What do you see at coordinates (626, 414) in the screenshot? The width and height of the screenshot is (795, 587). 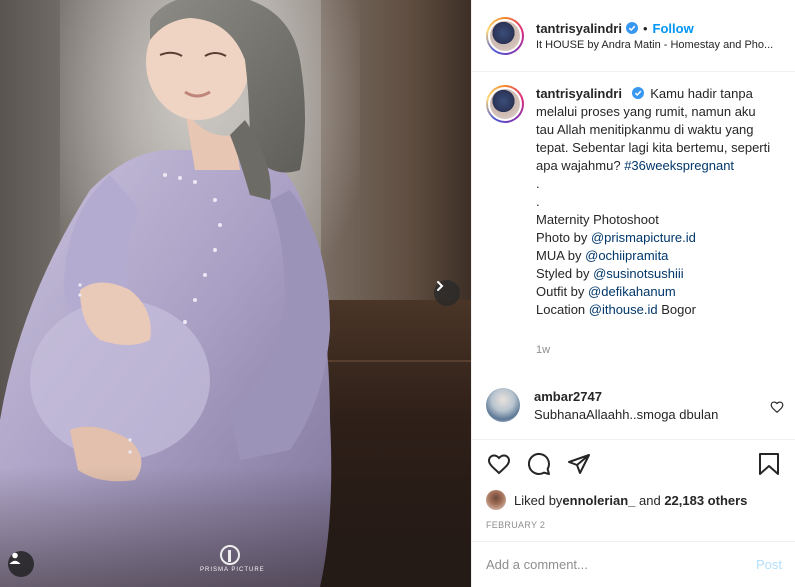 I see `comment-text: SubhanaAllaahh..smoga dbulan` at bounding box center [626, 414].